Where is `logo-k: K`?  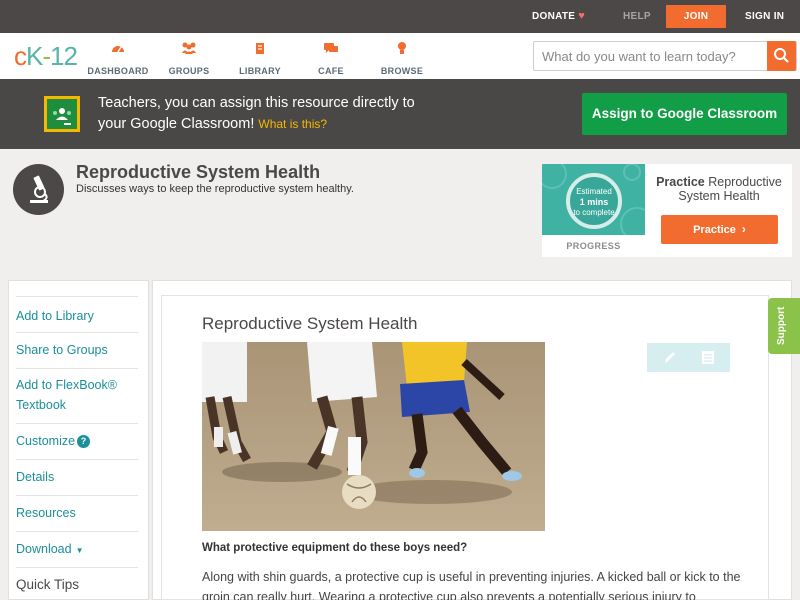 logo-k: K is located at coordinates (34, 56).